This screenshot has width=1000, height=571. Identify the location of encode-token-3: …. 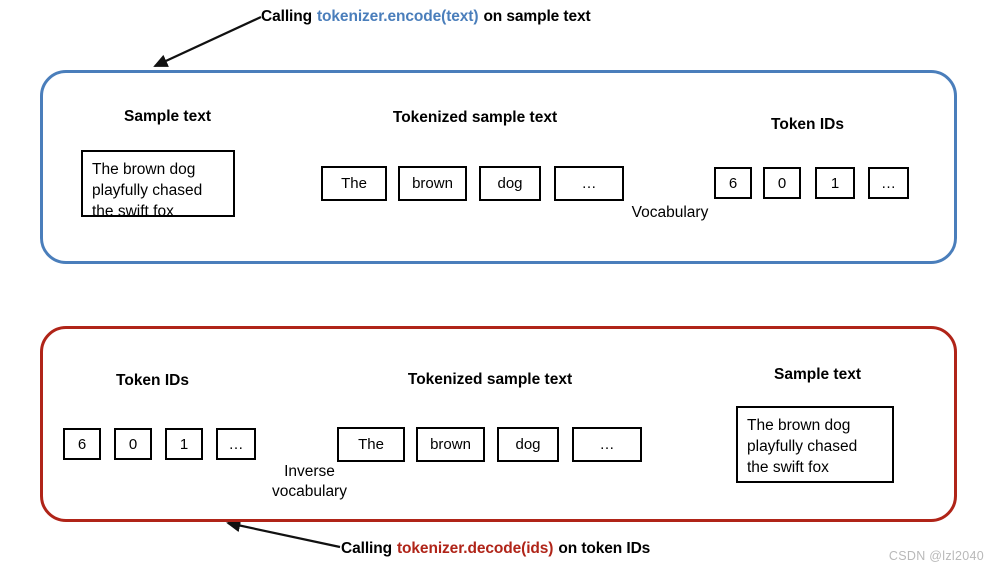
(589, 183).